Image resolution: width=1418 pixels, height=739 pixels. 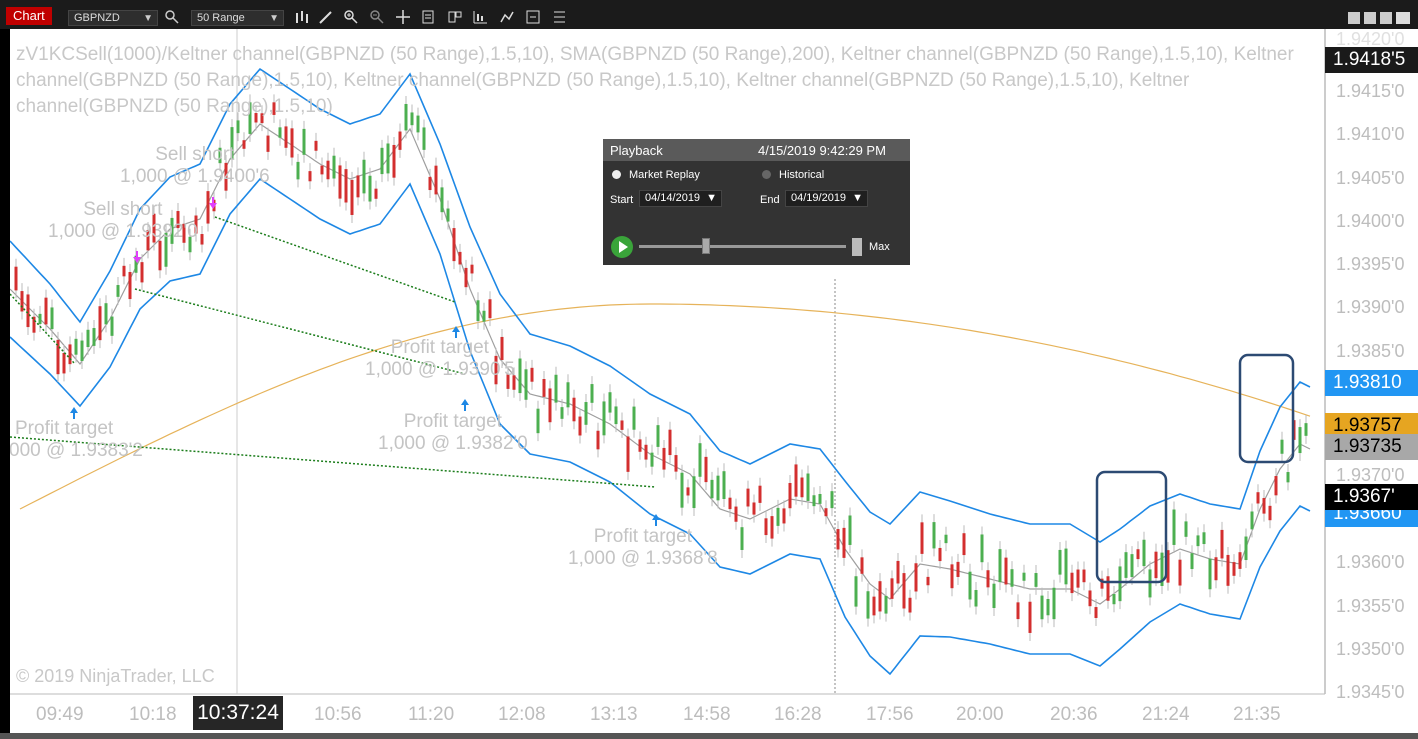 I want to click on annotation-detail: 000 @ 1.9383'2, so click(x=76, y=450).